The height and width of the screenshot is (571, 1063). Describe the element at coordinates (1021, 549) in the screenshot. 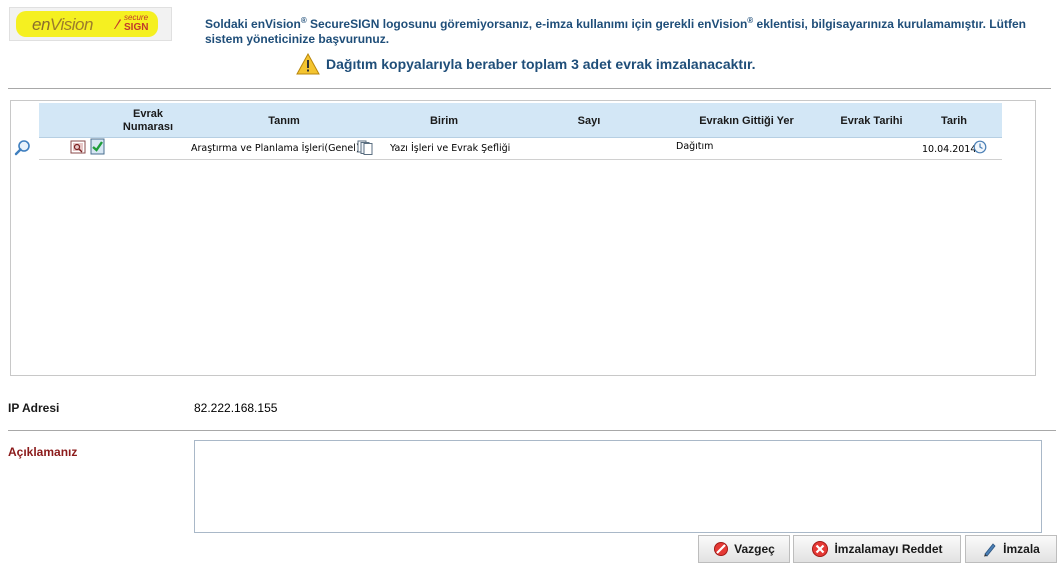

I see `sign-button-label: İmzala` at that location.